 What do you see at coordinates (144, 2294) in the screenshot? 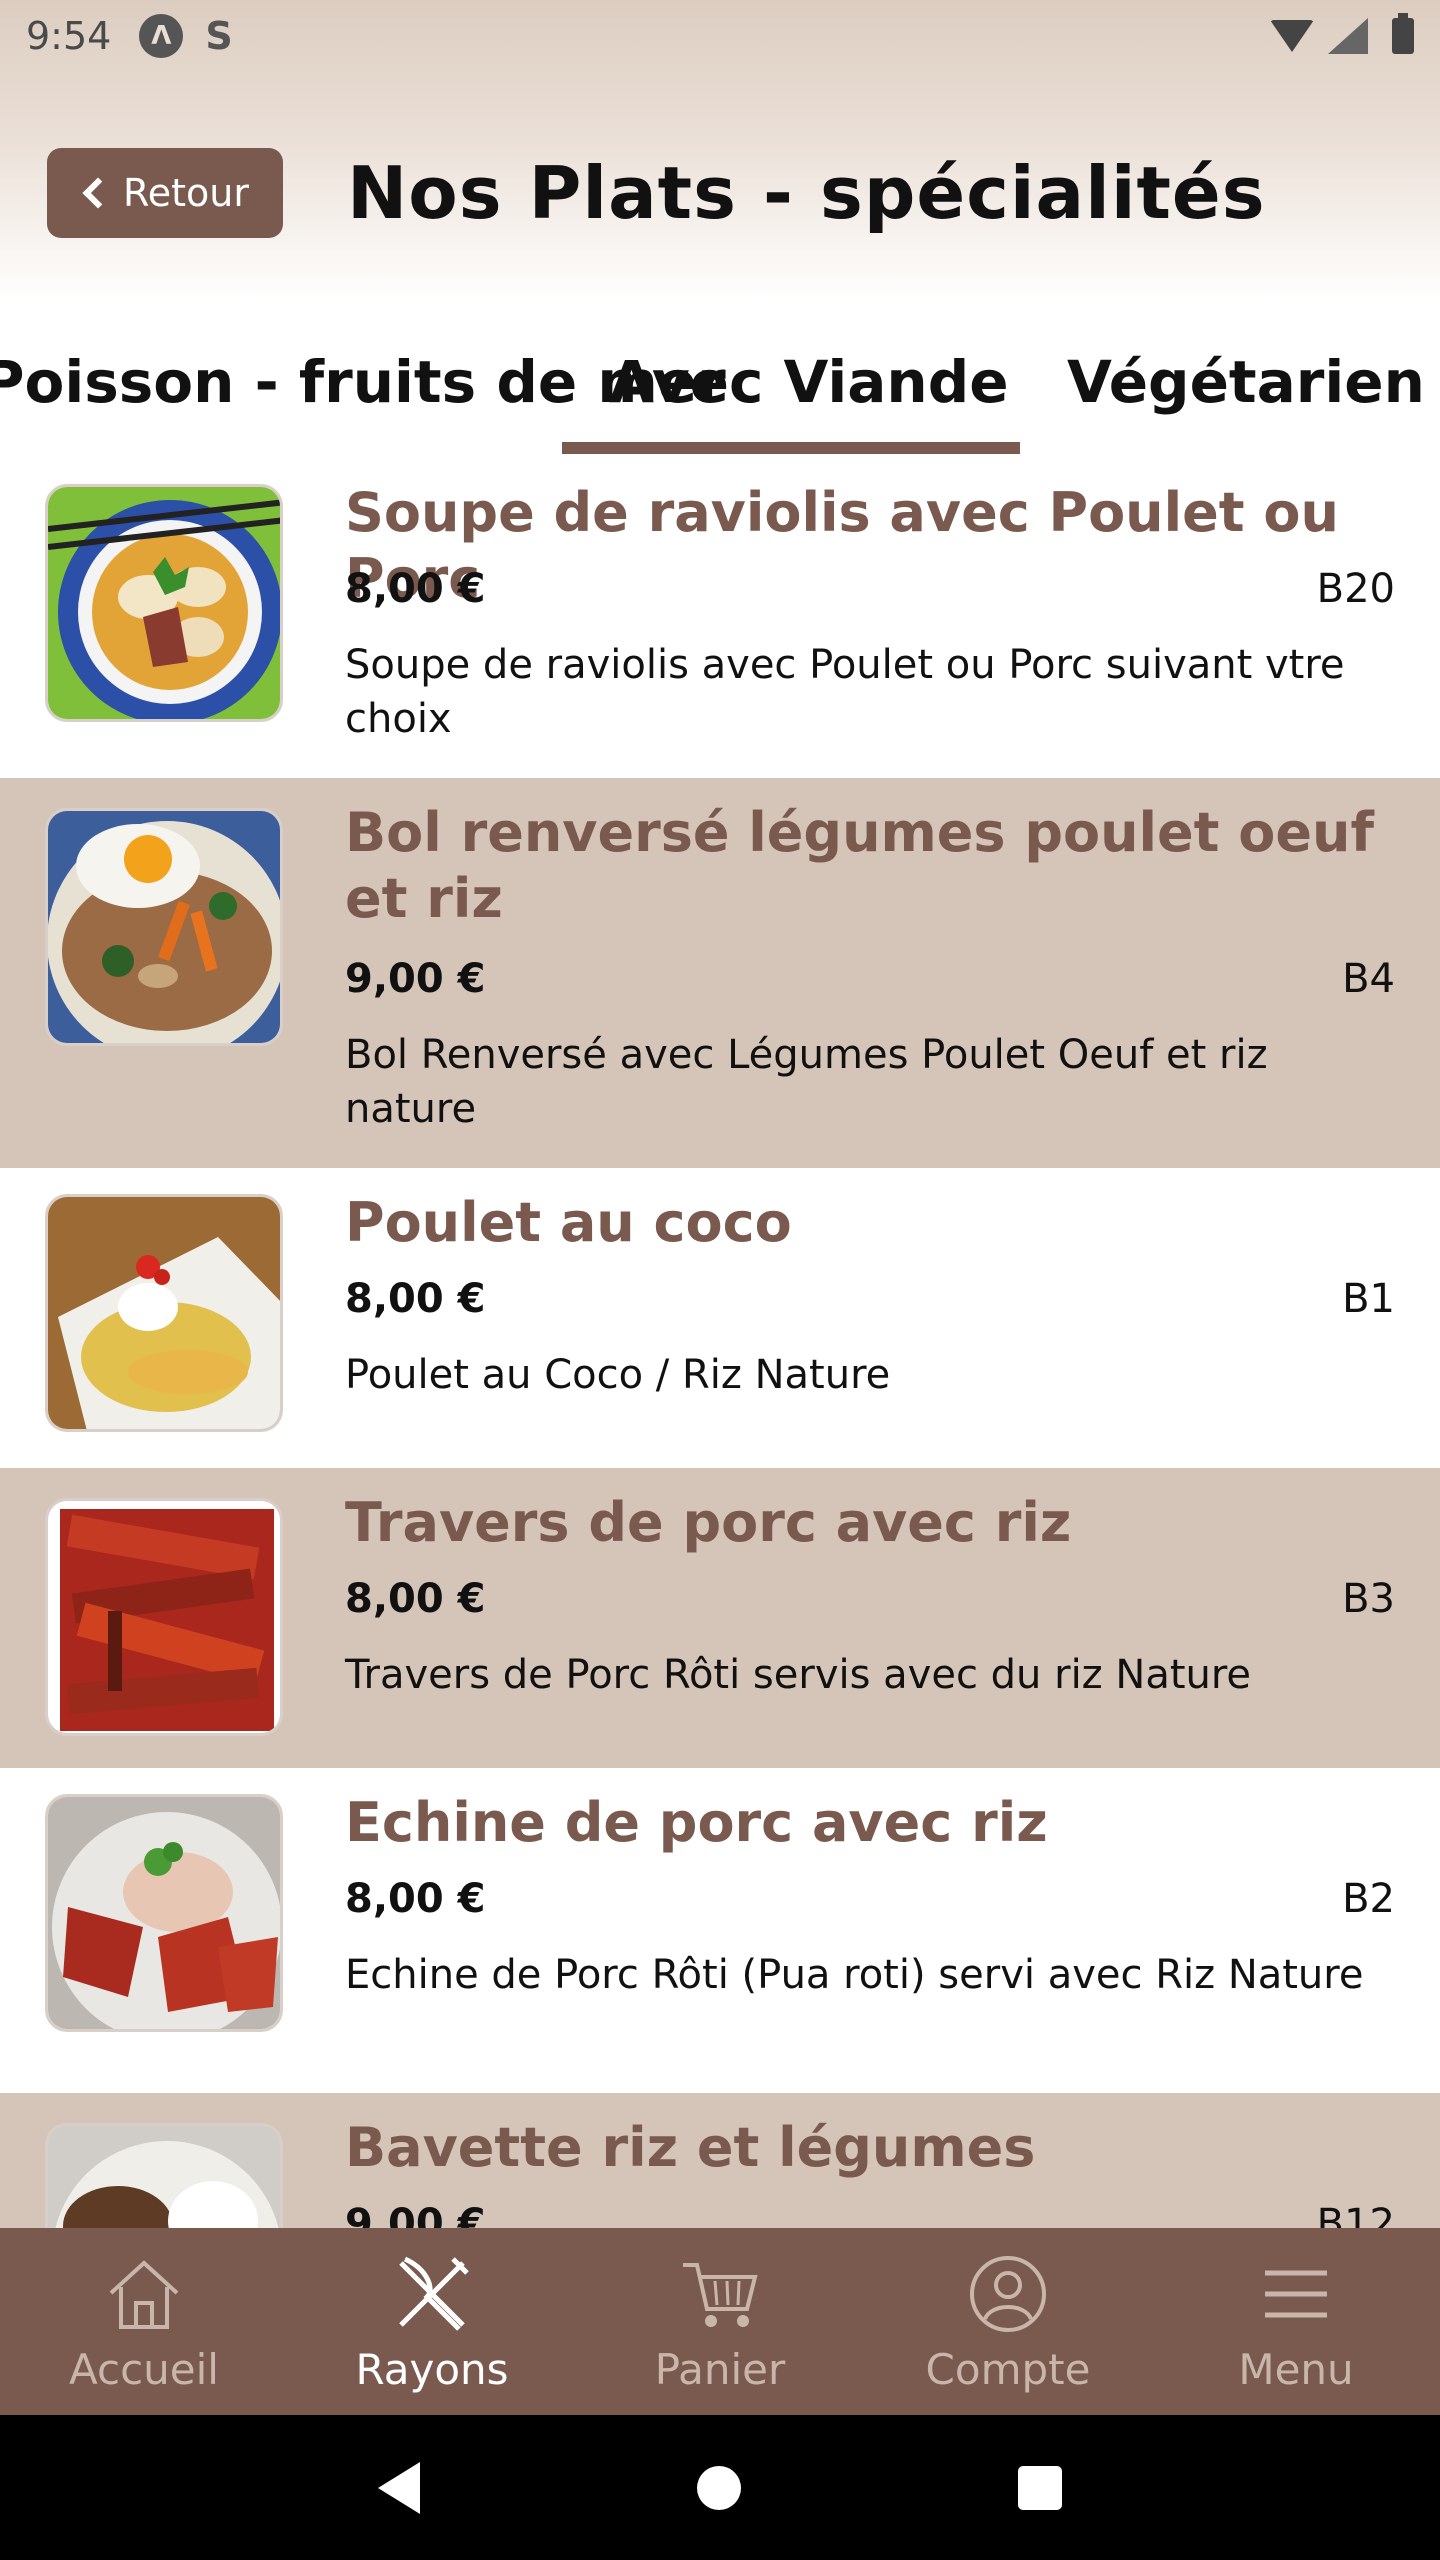
I see `home-icon` at bounding box center [144, 2294].